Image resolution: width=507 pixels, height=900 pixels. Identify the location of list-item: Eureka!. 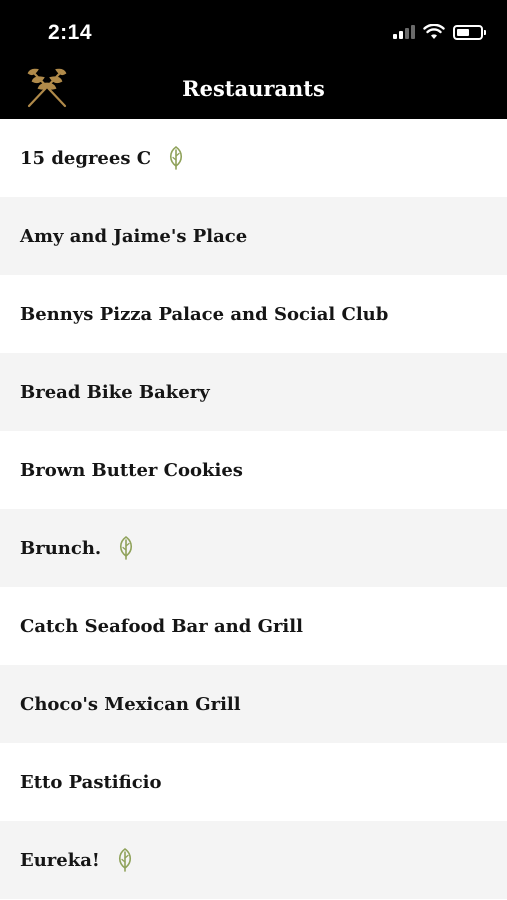
(253, 860).